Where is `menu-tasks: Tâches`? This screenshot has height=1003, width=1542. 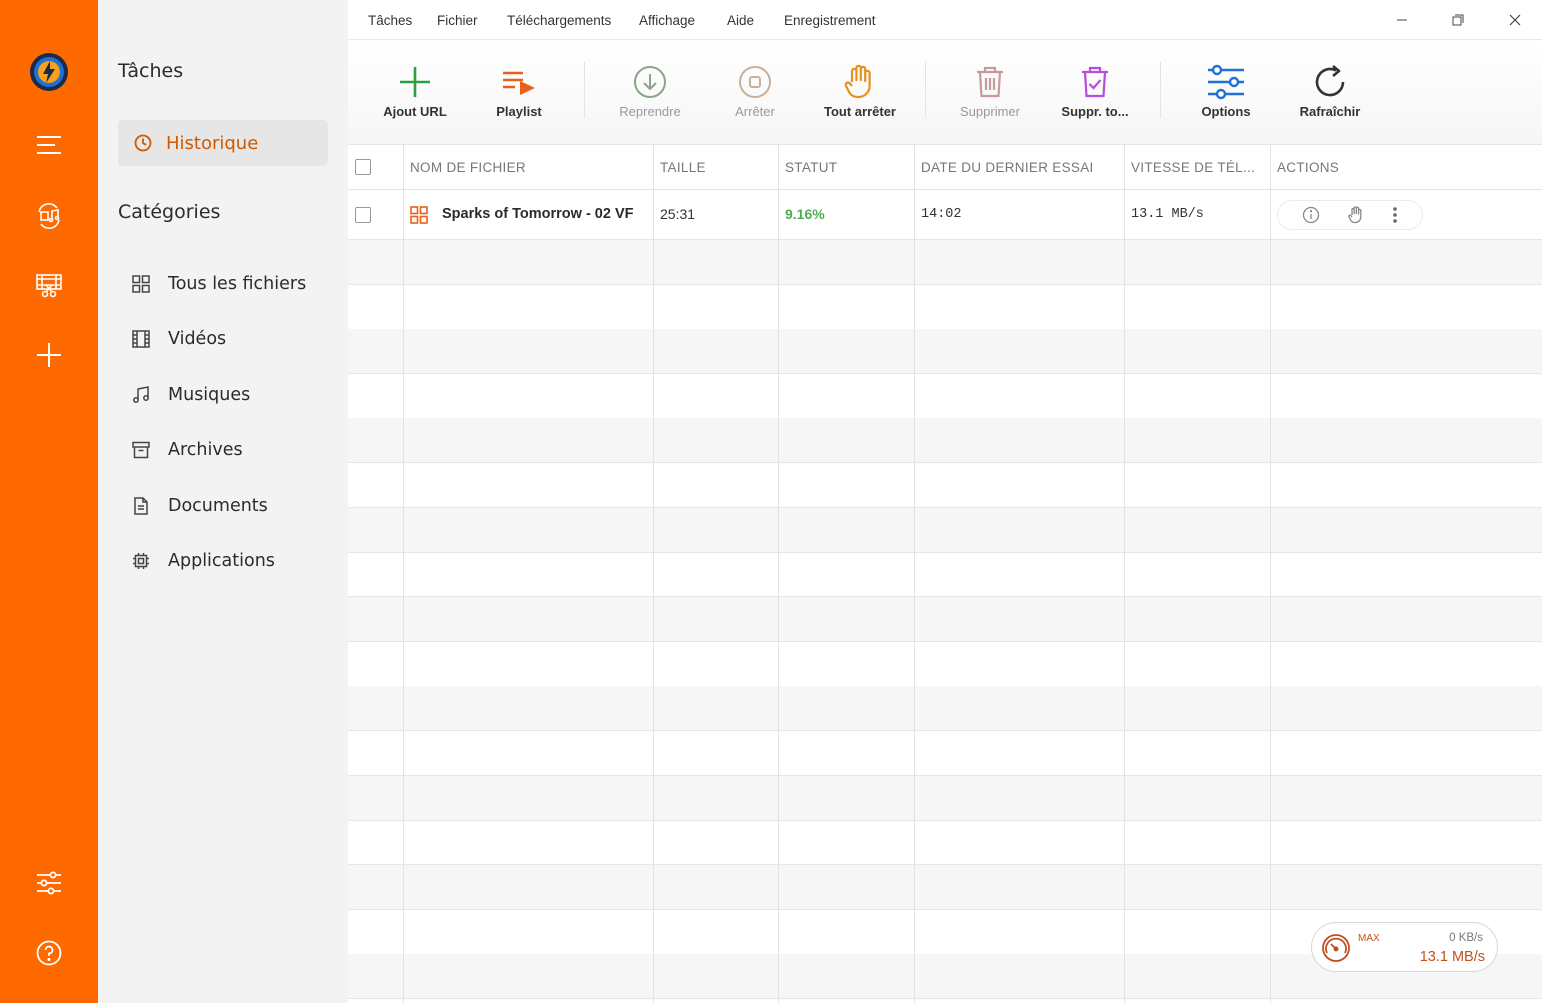
menu-tasks: Tâches is located at coordinates (390, 20).